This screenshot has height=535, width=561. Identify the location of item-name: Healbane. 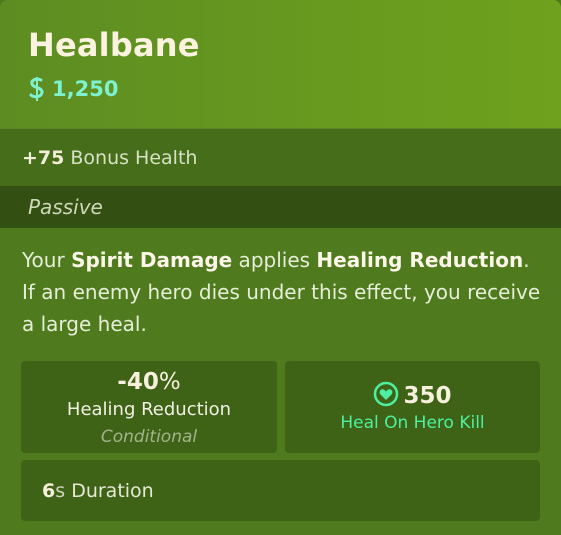
(114, 45).